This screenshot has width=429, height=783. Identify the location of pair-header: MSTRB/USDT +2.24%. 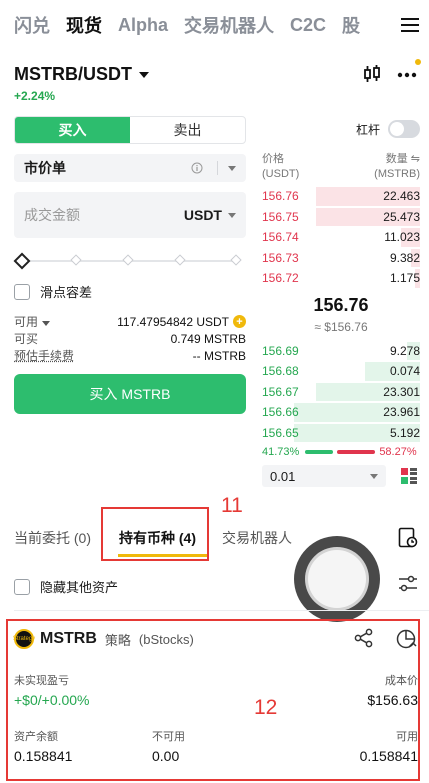
(82, 83).